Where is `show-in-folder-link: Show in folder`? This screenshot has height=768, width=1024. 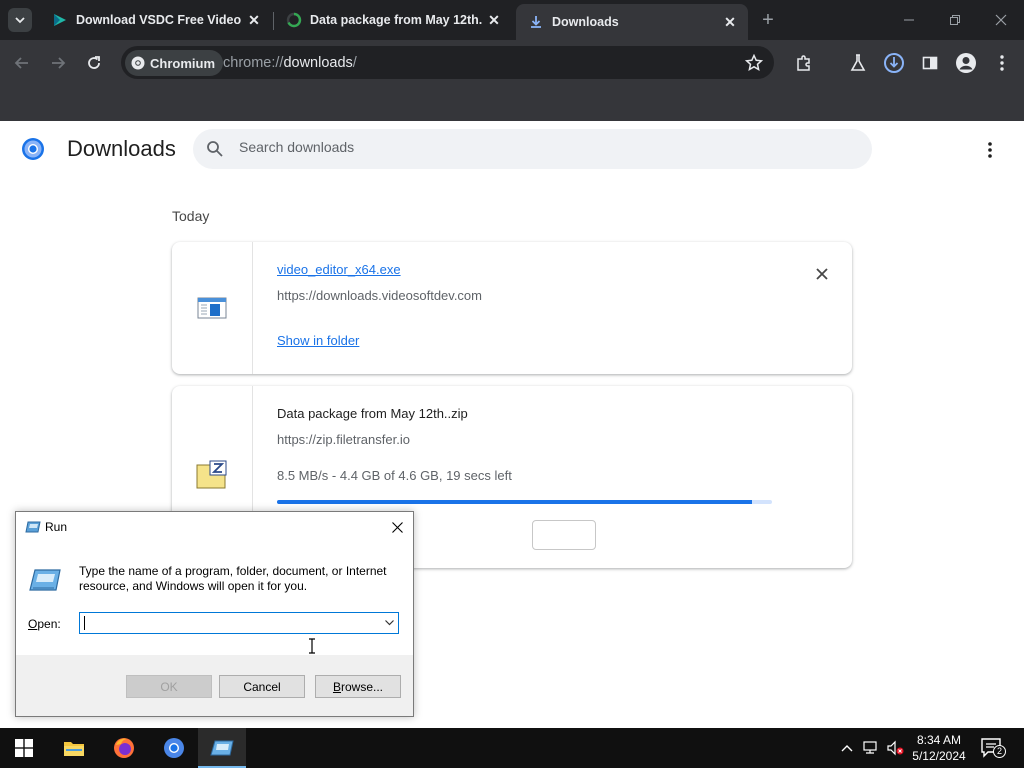
show-in-folder-link: Show in folder is located at coordinates (318, 340).